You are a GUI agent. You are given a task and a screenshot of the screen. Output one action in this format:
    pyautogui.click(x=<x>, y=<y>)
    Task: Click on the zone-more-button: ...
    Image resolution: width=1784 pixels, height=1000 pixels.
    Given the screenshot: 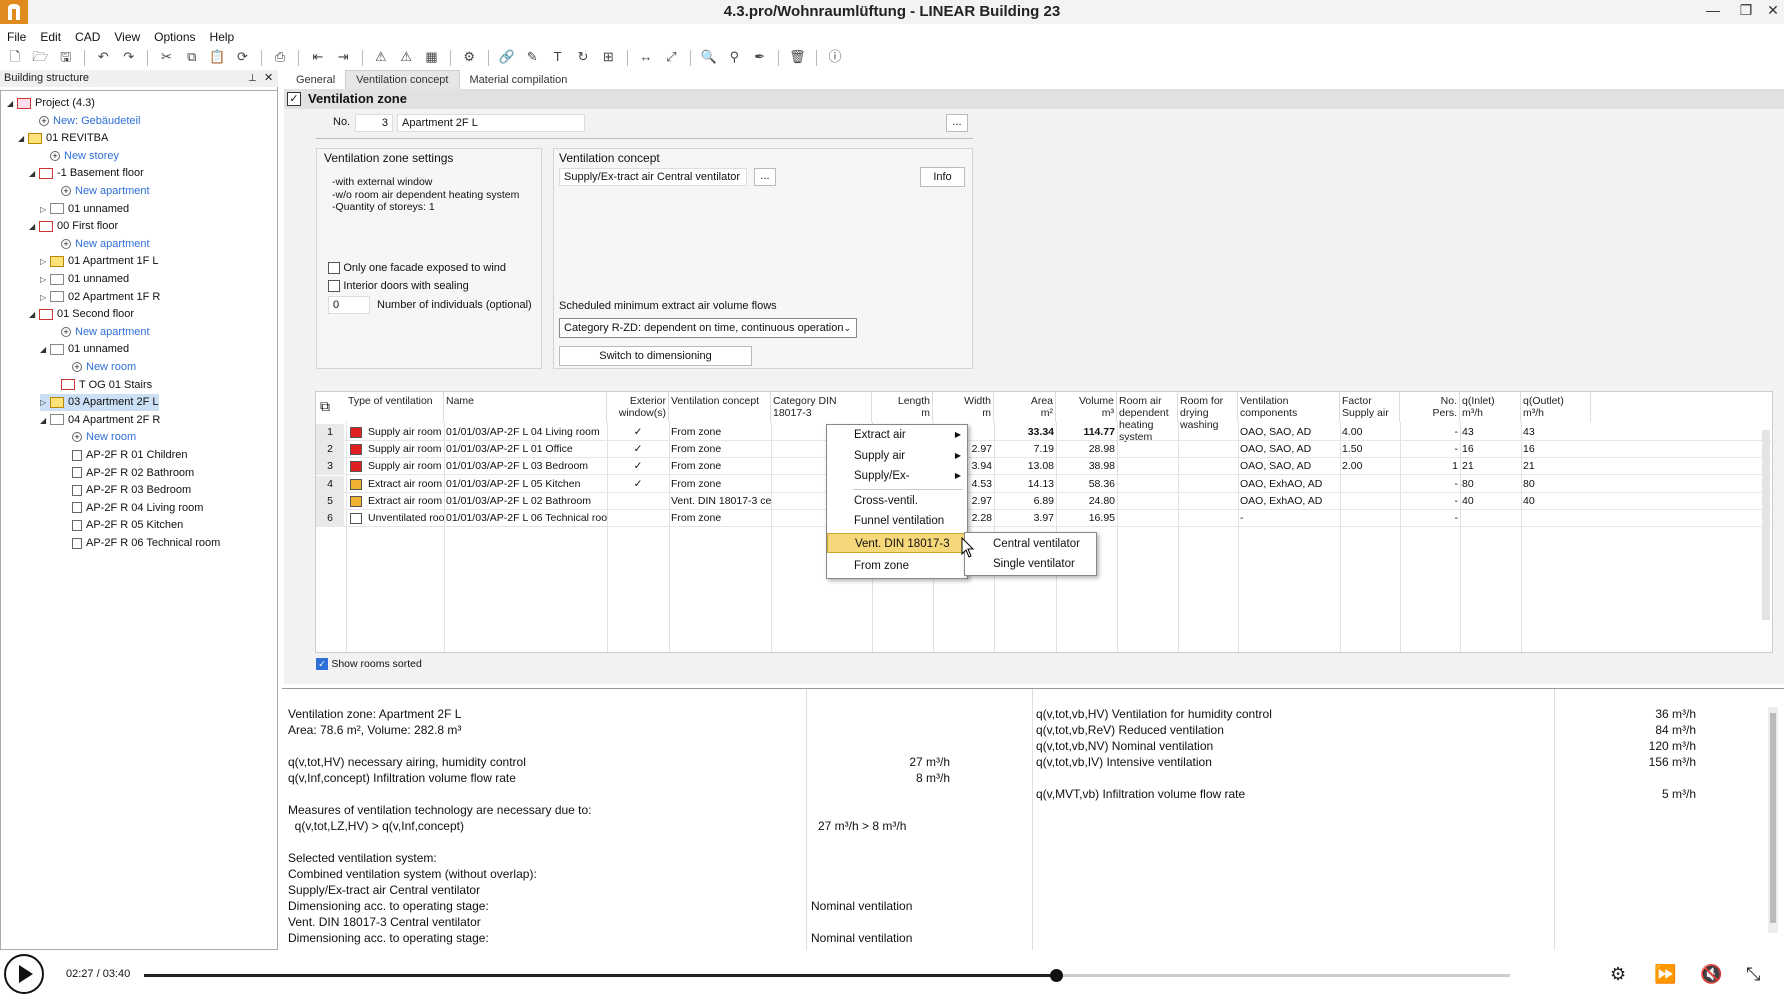 What is the action you would take?
    pyautogui.click(x=957, y=123)
    